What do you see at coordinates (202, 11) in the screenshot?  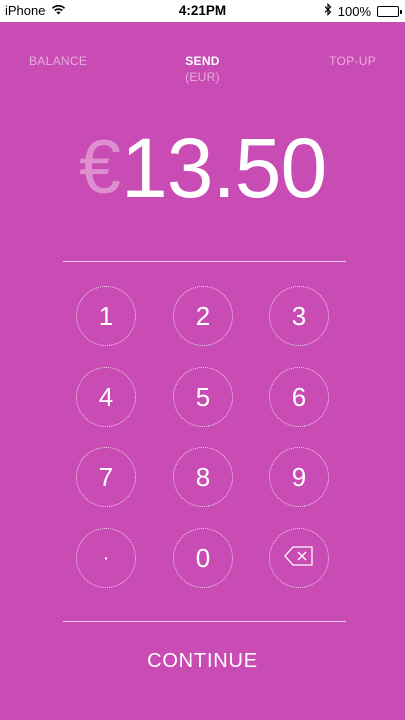 I see `status-bar: iPhone 4:21PM 100%` at bounding box center [202, 11].